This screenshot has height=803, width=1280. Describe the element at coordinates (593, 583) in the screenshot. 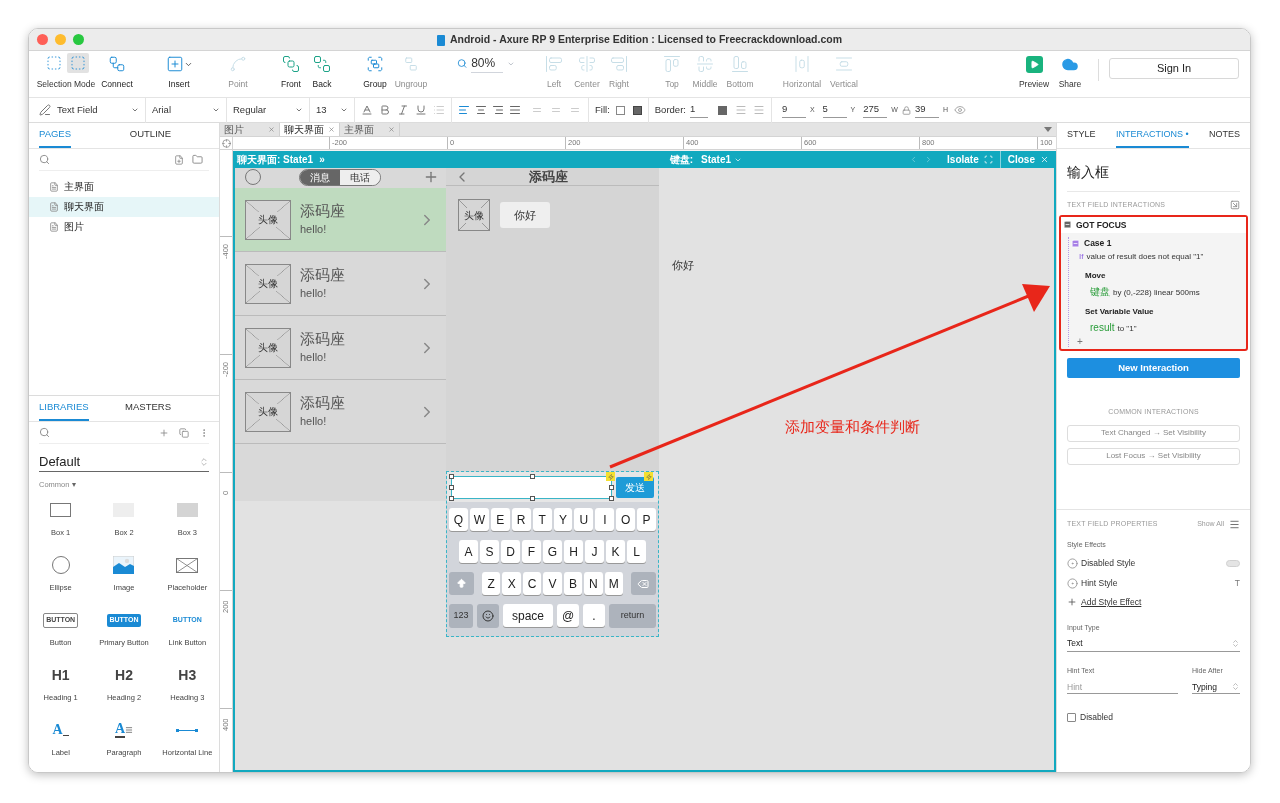

I see `keyboard-key: N` at that location.